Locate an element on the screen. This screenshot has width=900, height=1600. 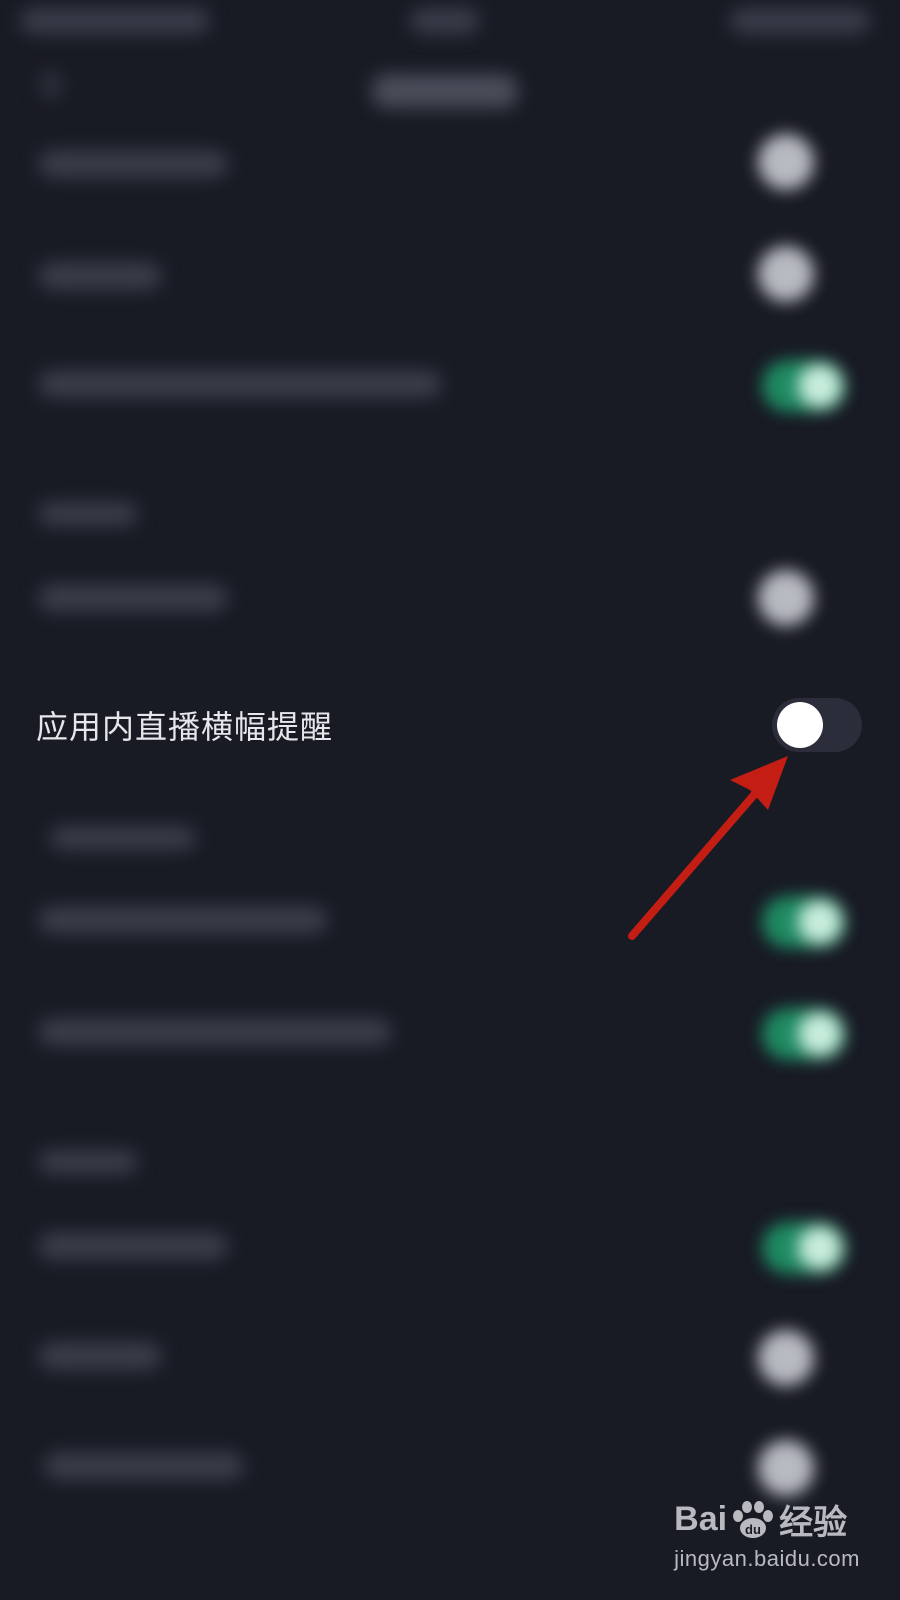
blurred-back-icon is located at coordinates (55, 85).